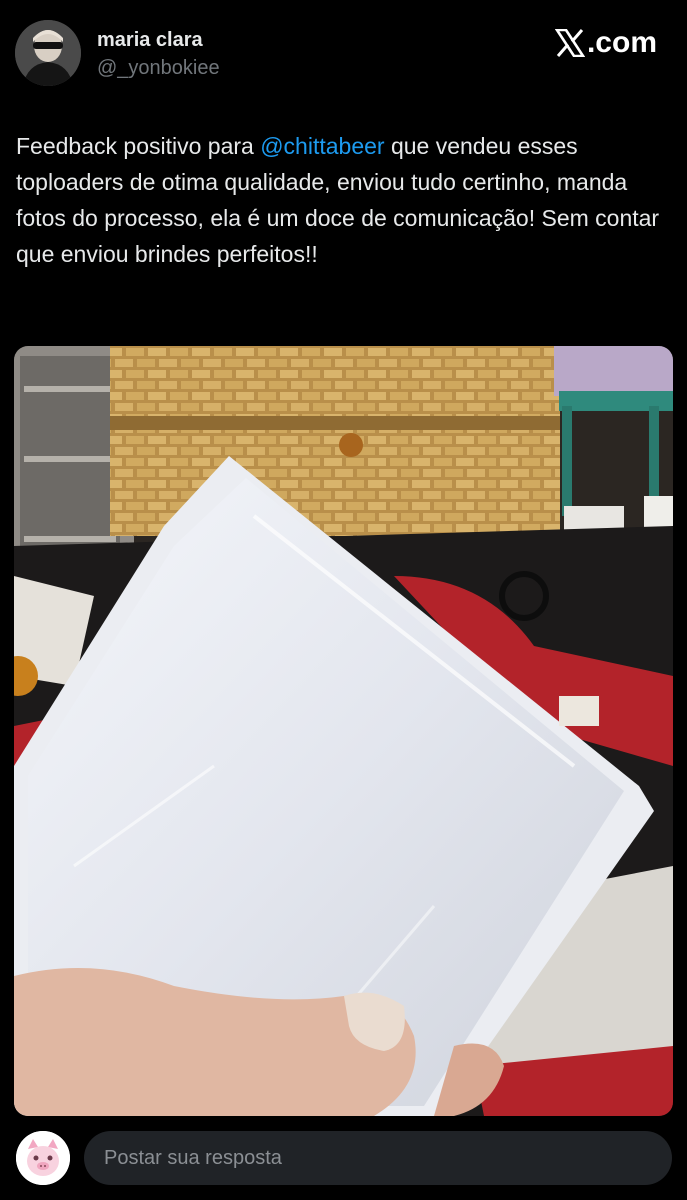  I want to click on profile-avatar-icon, so click(48, 53).